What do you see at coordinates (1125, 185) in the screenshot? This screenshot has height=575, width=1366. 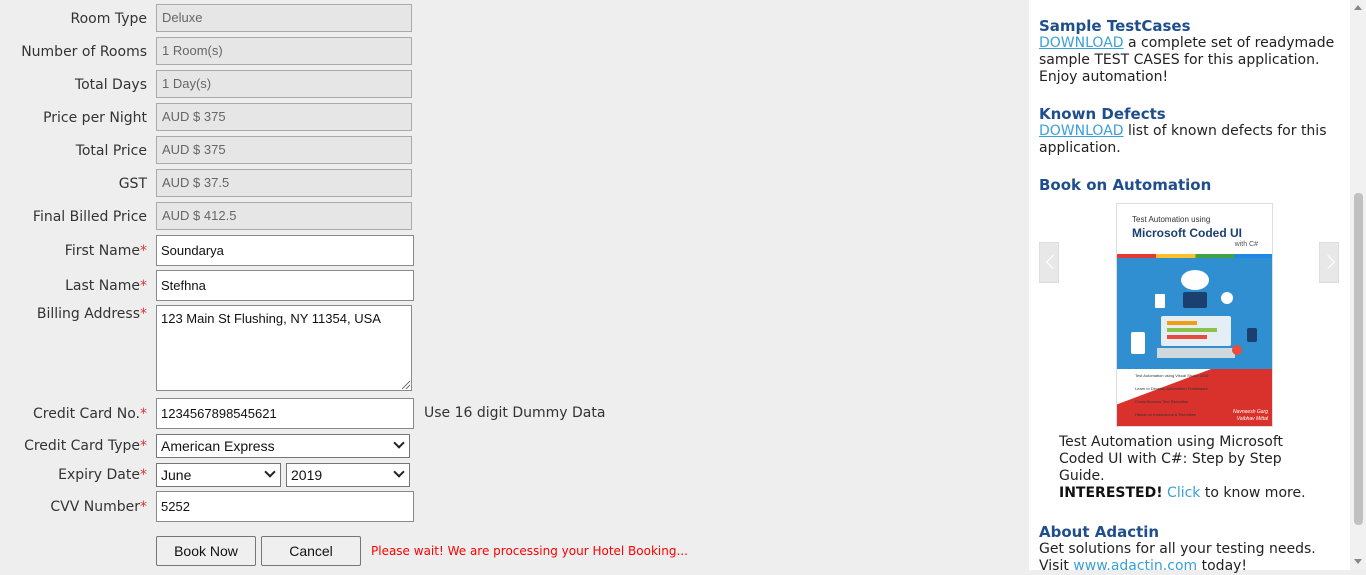 I see `book-heading: Book on Automation` at bounding box center [1125, 185].